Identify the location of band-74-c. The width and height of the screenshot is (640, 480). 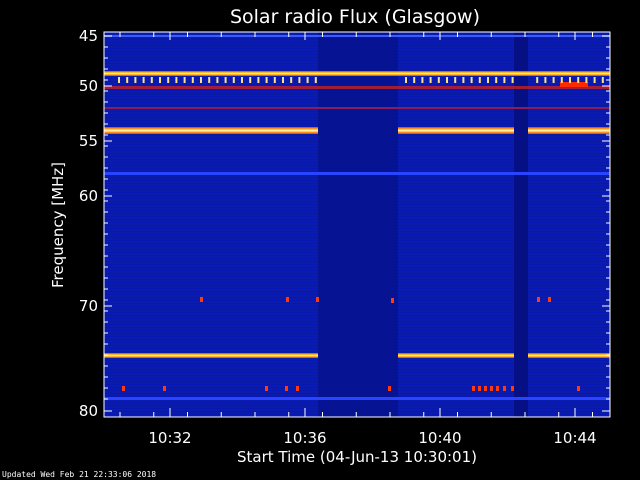
(569, 355).